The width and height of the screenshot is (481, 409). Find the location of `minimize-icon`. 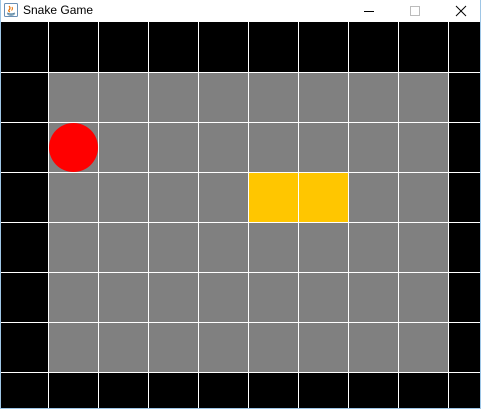

minimize-icon is located at coordinates (369, 11).